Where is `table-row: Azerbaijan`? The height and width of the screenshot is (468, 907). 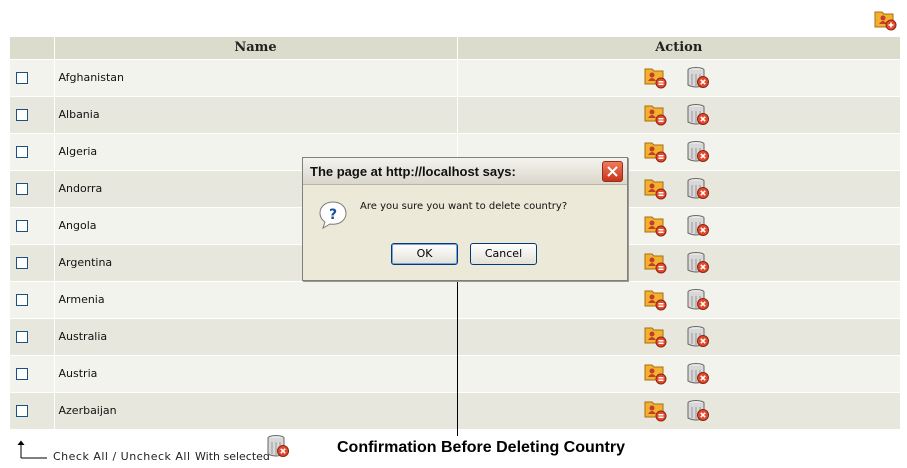 table-row: Azerbaijan is located at coordinates (455, 410).